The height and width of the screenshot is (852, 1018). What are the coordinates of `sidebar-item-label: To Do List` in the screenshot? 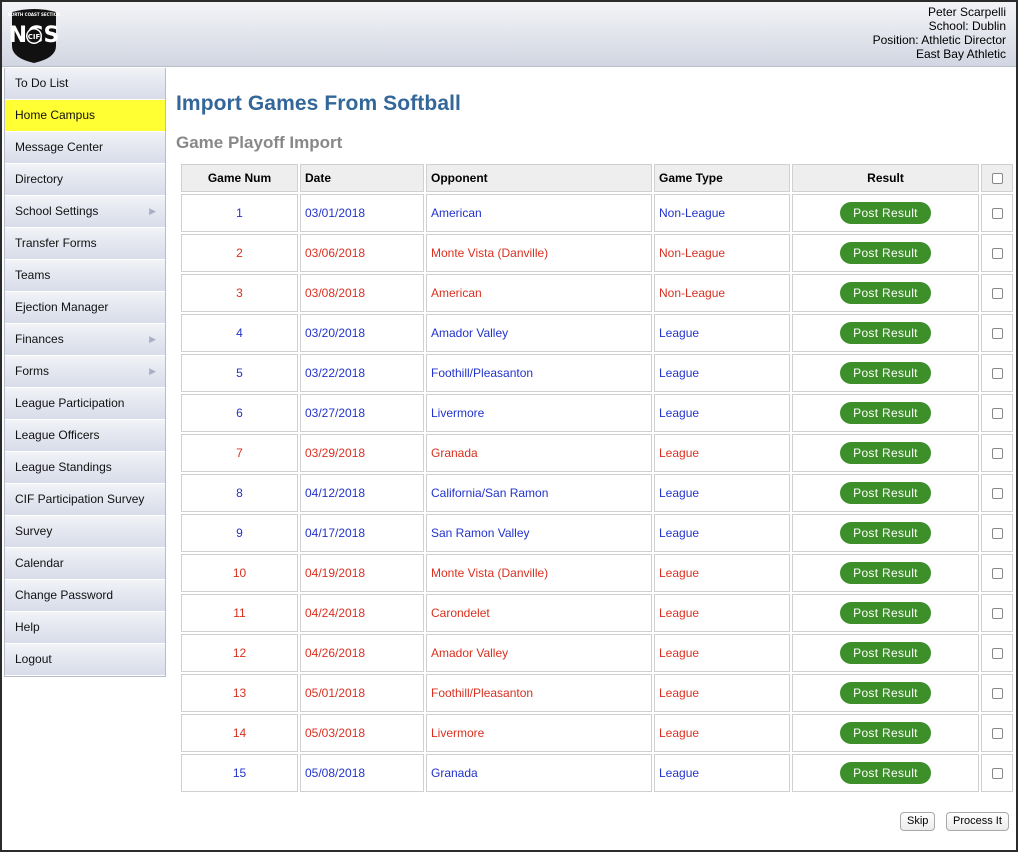 It's located at (42, 83).